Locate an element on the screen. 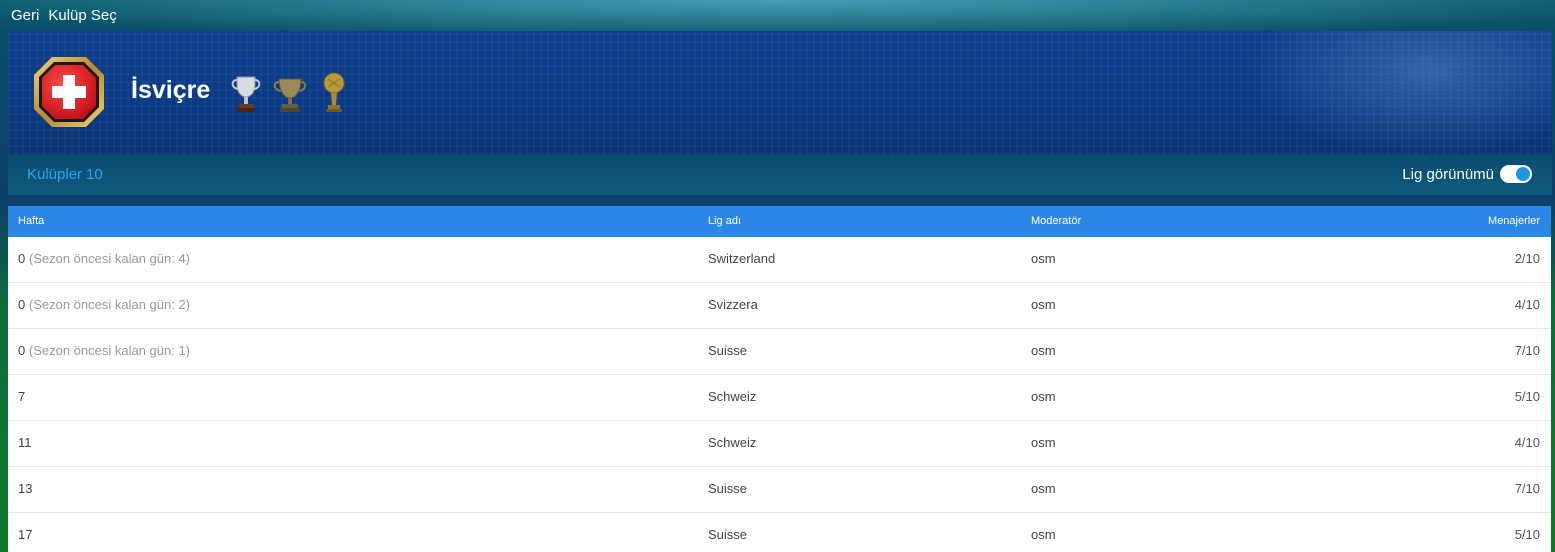 The width and height of the screenshot is (1555, 552). week-cell: 13 is located at coordinates (25, 488).